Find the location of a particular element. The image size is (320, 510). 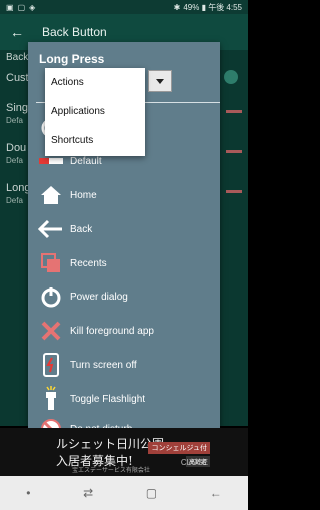

action-label: Recents is located at coordinates (88, 263).